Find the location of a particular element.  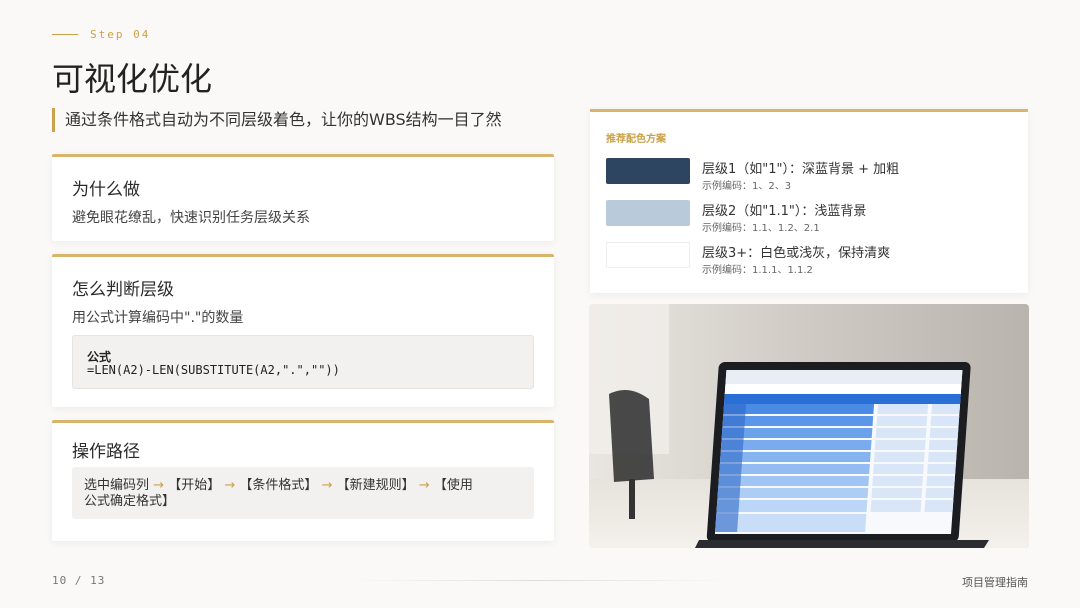

color-scheme-title: 推荐配色方案 is located at coordinates (636, 139).